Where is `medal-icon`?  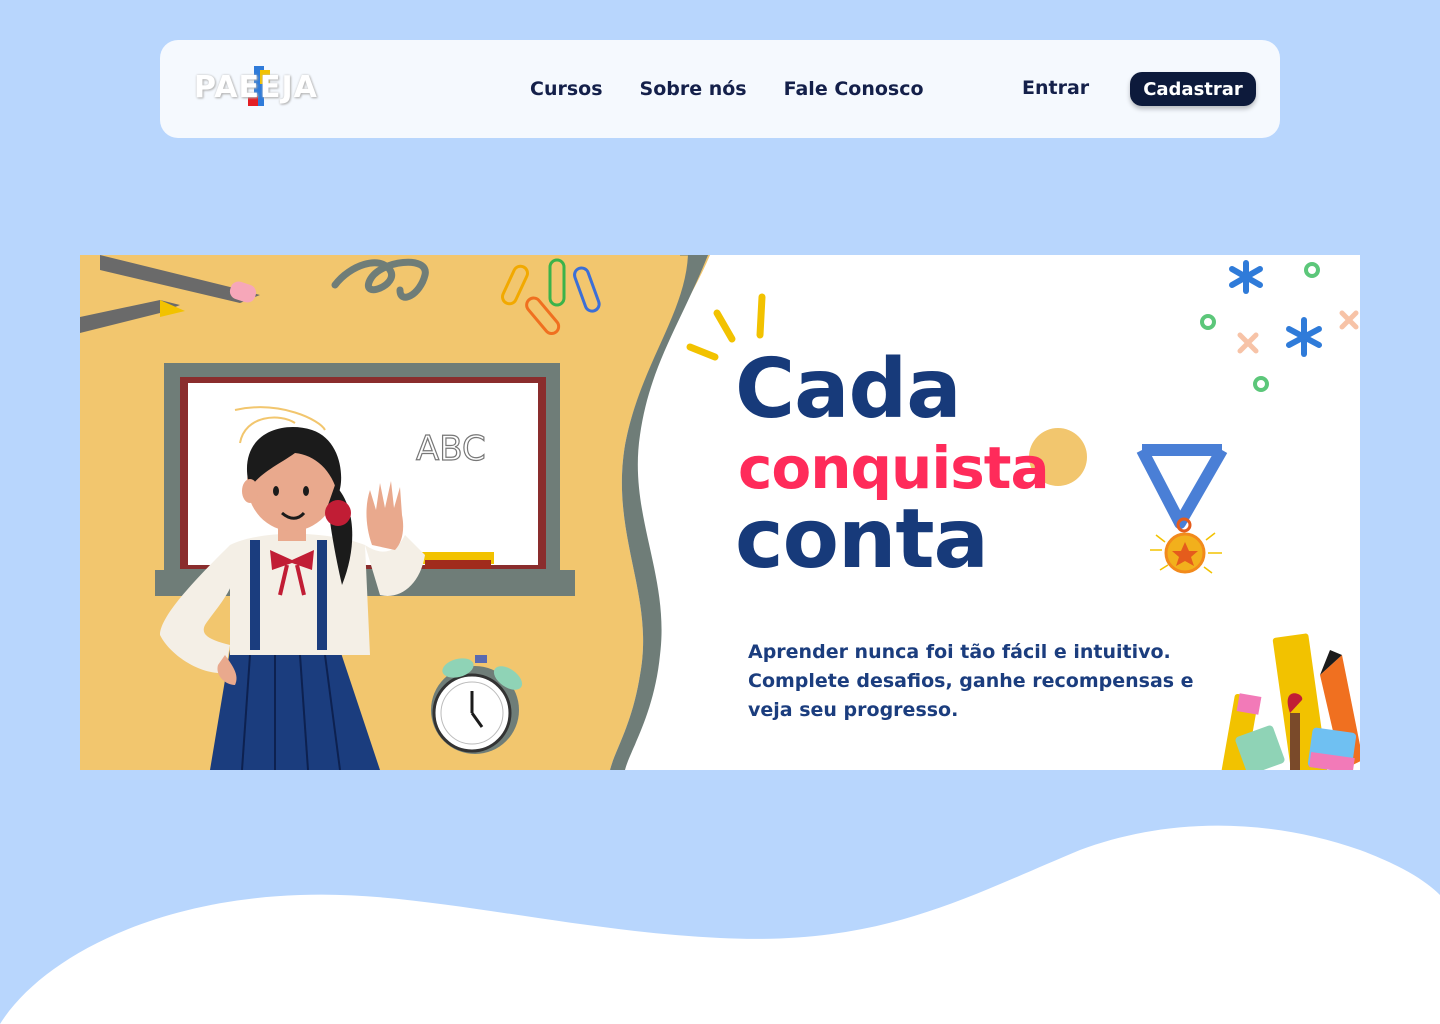 medal-icon is located at coordinates (1182, 509).